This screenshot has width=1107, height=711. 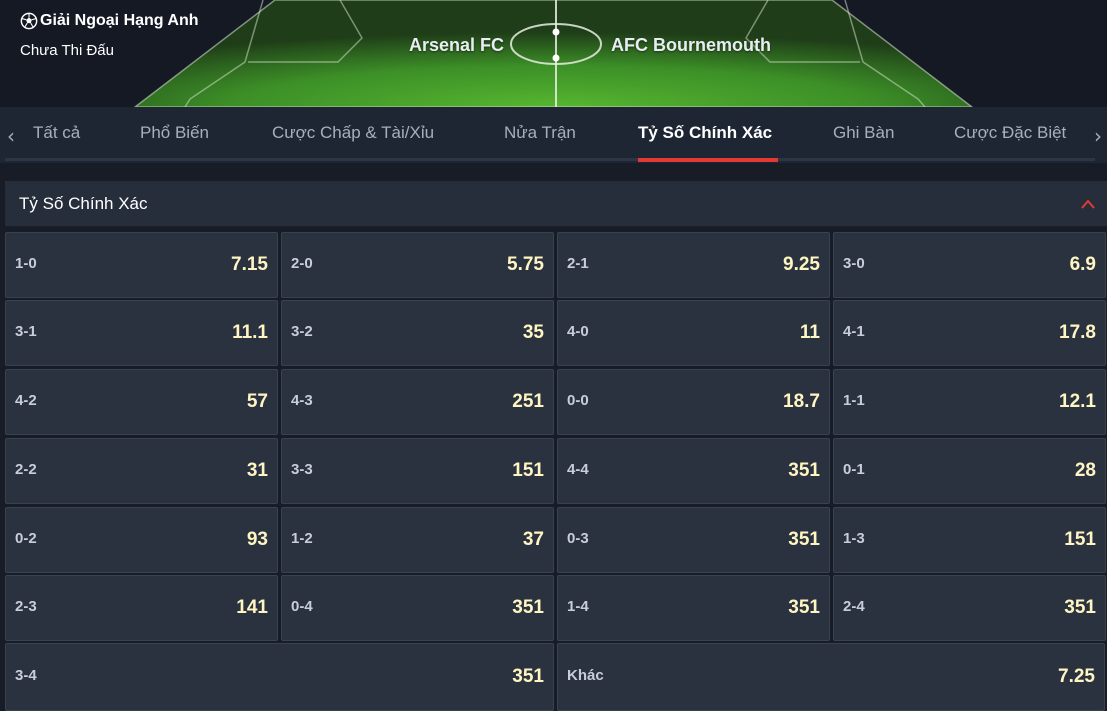 What do you see at coordinates (26, 538) in the screenshot?
I see `score-label: 0-2` at bounding box center [26, 538].